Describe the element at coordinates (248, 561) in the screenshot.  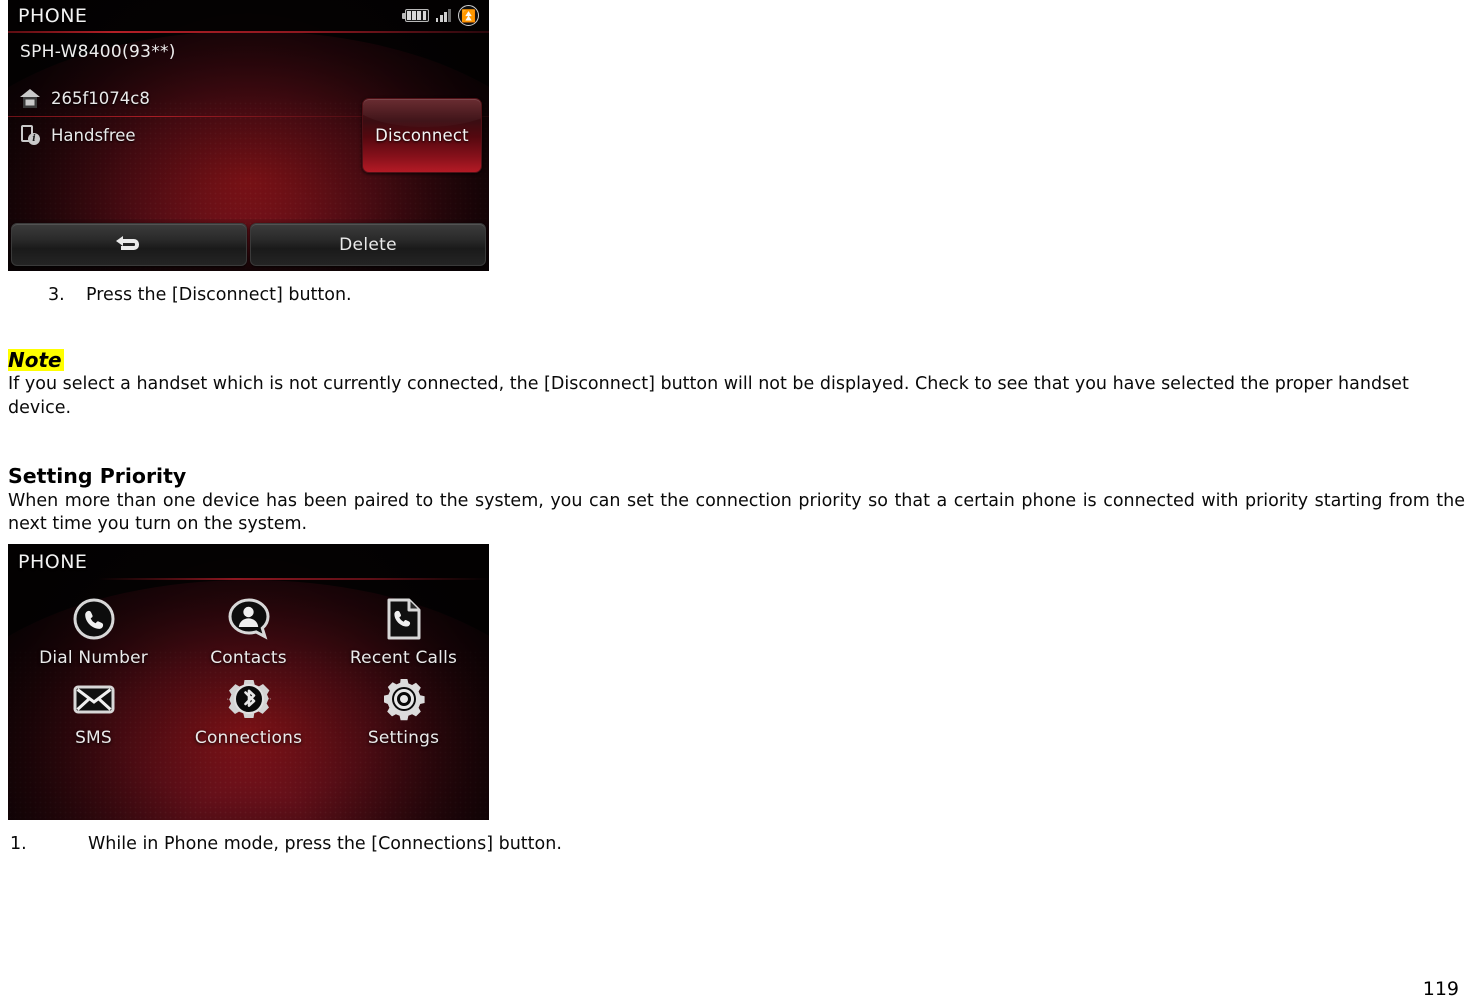
I see `screen-title-bar: PHONE` at that location.